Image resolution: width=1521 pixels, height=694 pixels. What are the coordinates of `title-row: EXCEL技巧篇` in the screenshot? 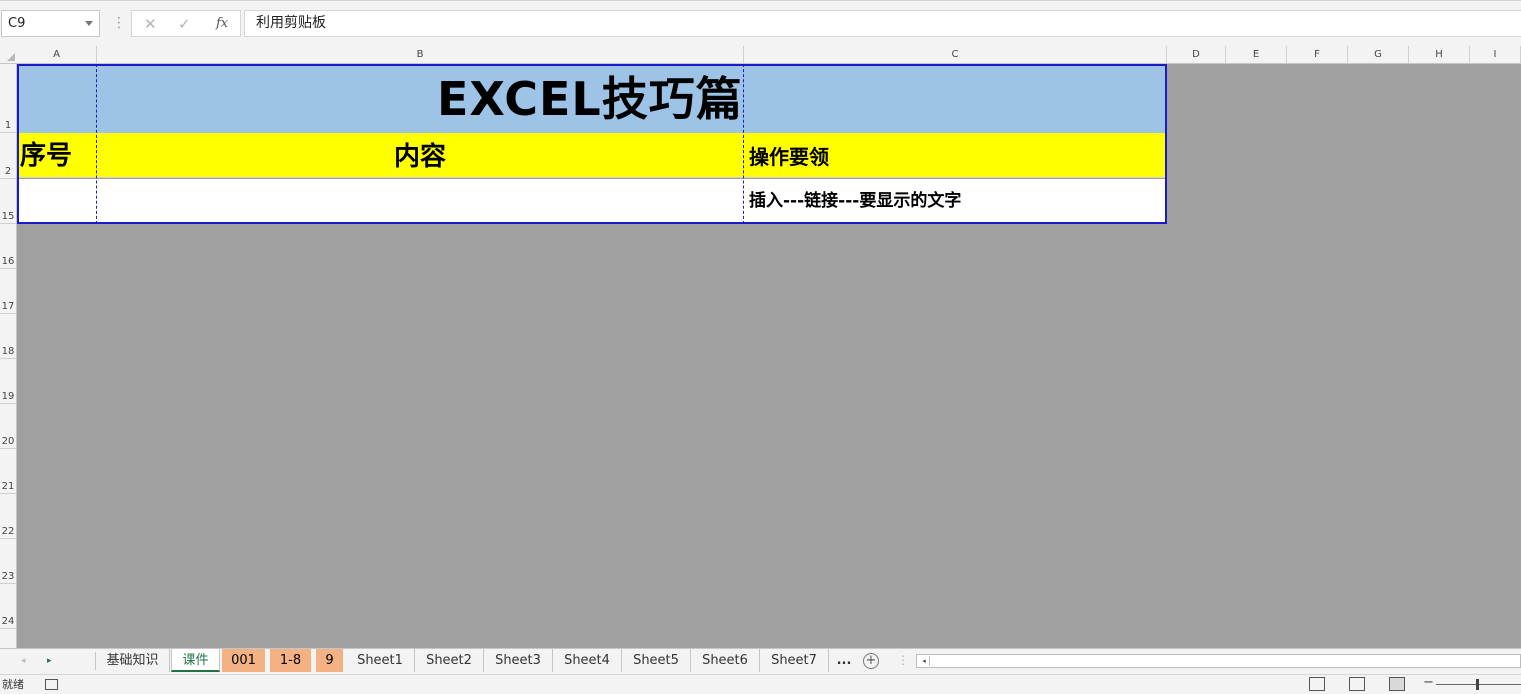 It's located at (591, 98).